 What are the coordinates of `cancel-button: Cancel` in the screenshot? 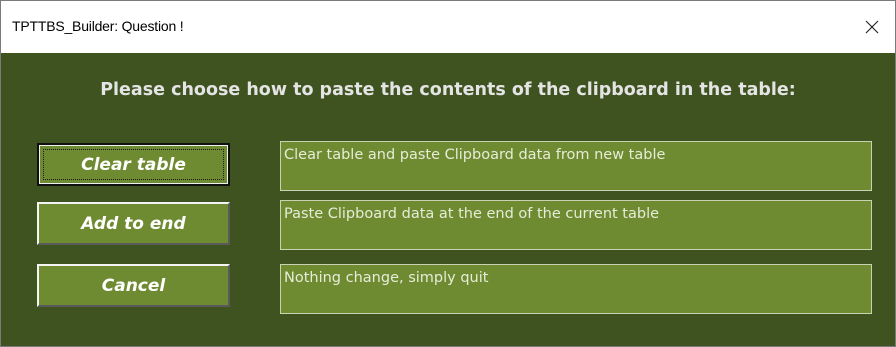 It's located at (133, 285).